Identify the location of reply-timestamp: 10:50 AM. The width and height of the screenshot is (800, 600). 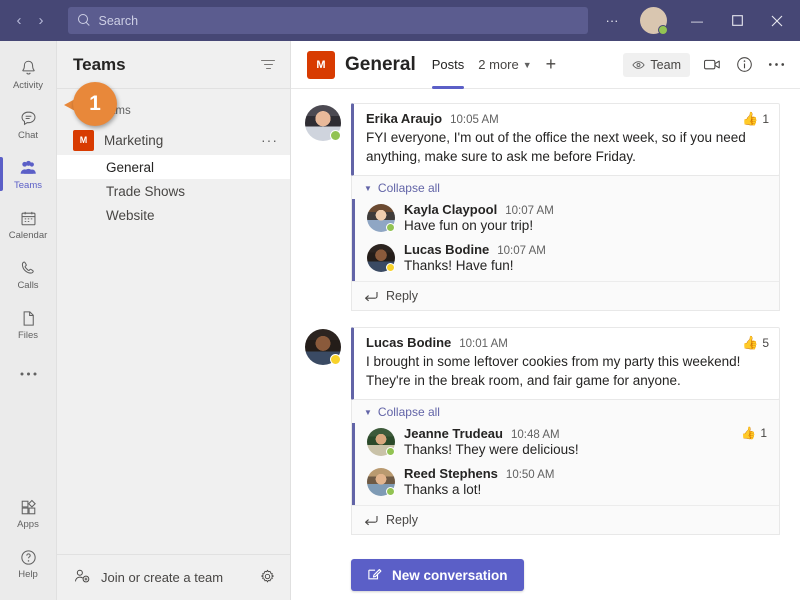
(530, 475).